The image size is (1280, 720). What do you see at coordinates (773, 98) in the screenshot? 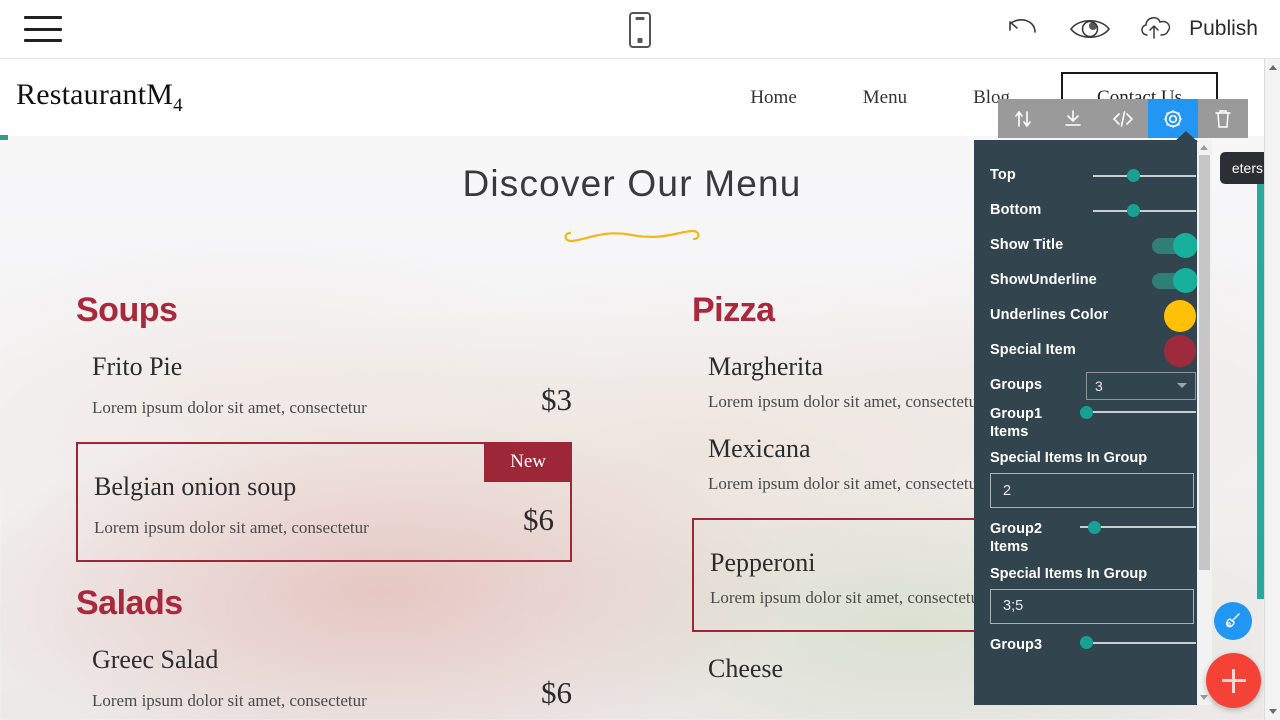
I see `nav-item-home: Home` at bounding box center [773, 98].